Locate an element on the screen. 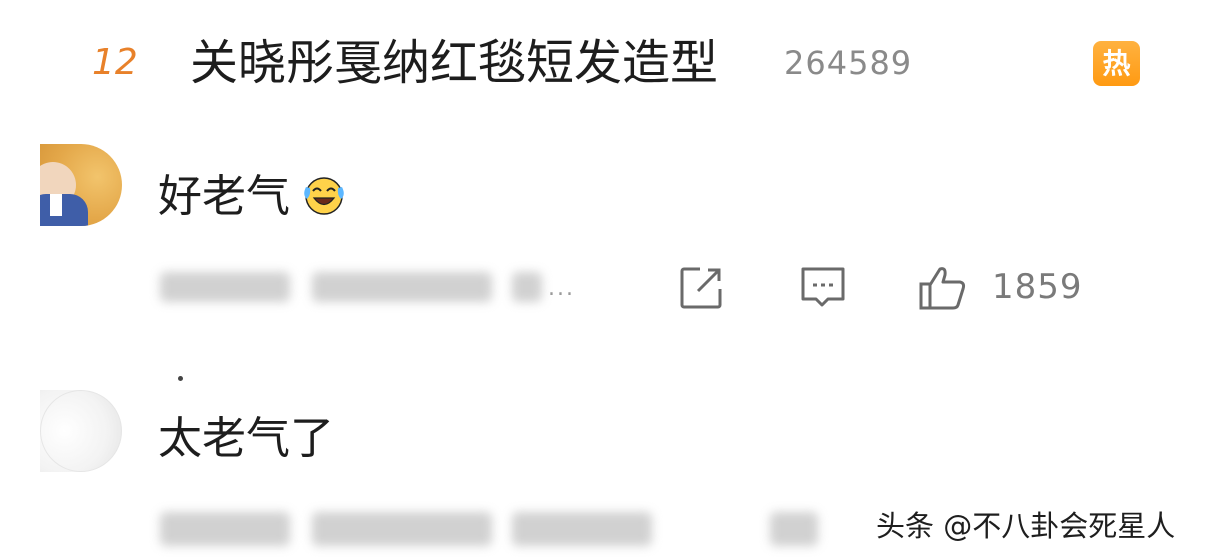 The width and height of the screenshot is (1206, 558). avatar-shirt is located at coordinates (64, 210).